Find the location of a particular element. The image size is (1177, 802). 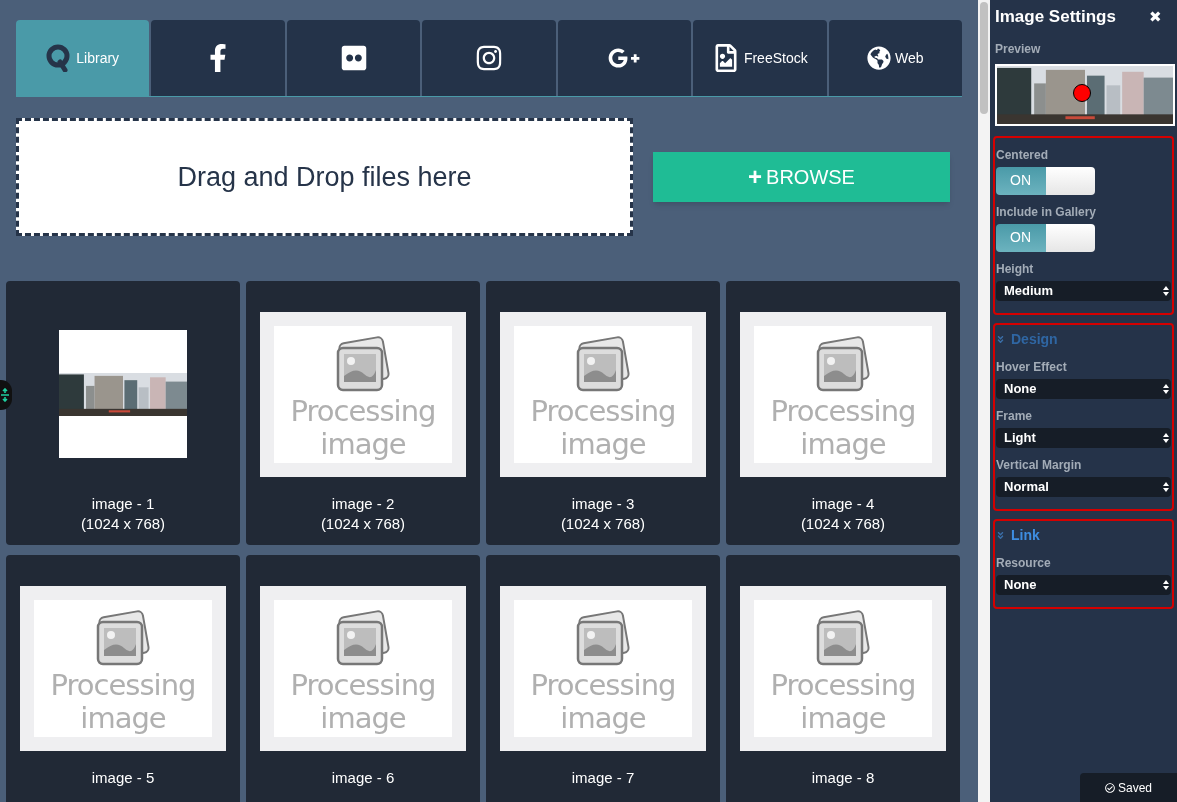

image-card: Processing image image - 3 (1024 x 768) is located at coordinates (603, 413).